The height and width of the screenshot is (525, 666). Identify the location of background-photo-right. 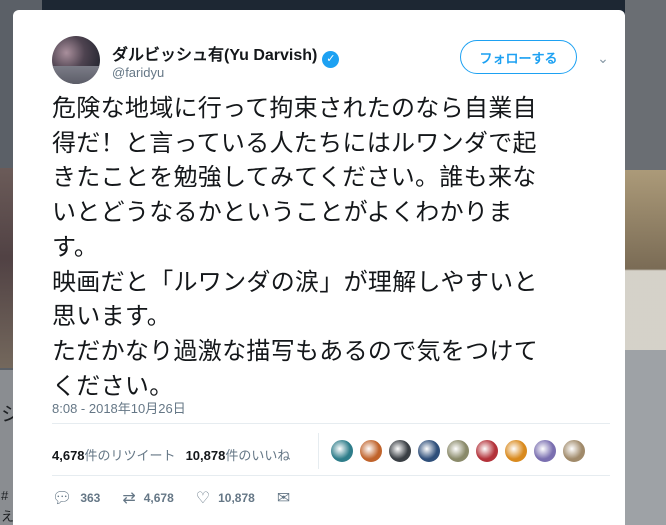
(645, 260).